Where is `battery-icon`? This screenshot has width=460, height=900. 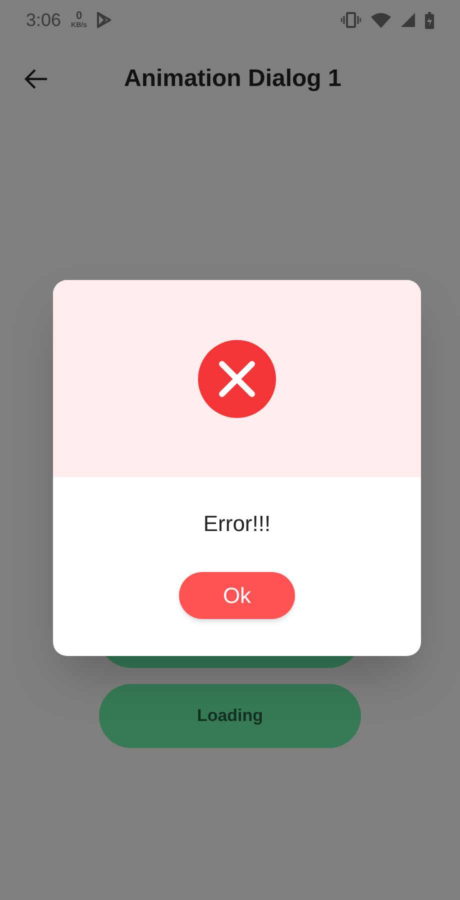
battery-icon is located at coordinates (429, 20).